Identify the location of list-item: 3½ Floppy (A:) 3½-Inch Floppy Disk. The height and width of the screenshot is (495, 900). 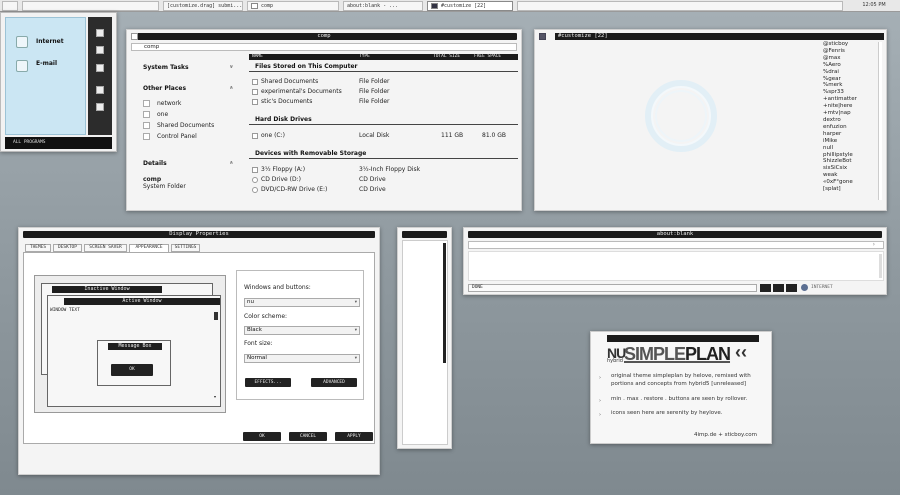
(383, 170).